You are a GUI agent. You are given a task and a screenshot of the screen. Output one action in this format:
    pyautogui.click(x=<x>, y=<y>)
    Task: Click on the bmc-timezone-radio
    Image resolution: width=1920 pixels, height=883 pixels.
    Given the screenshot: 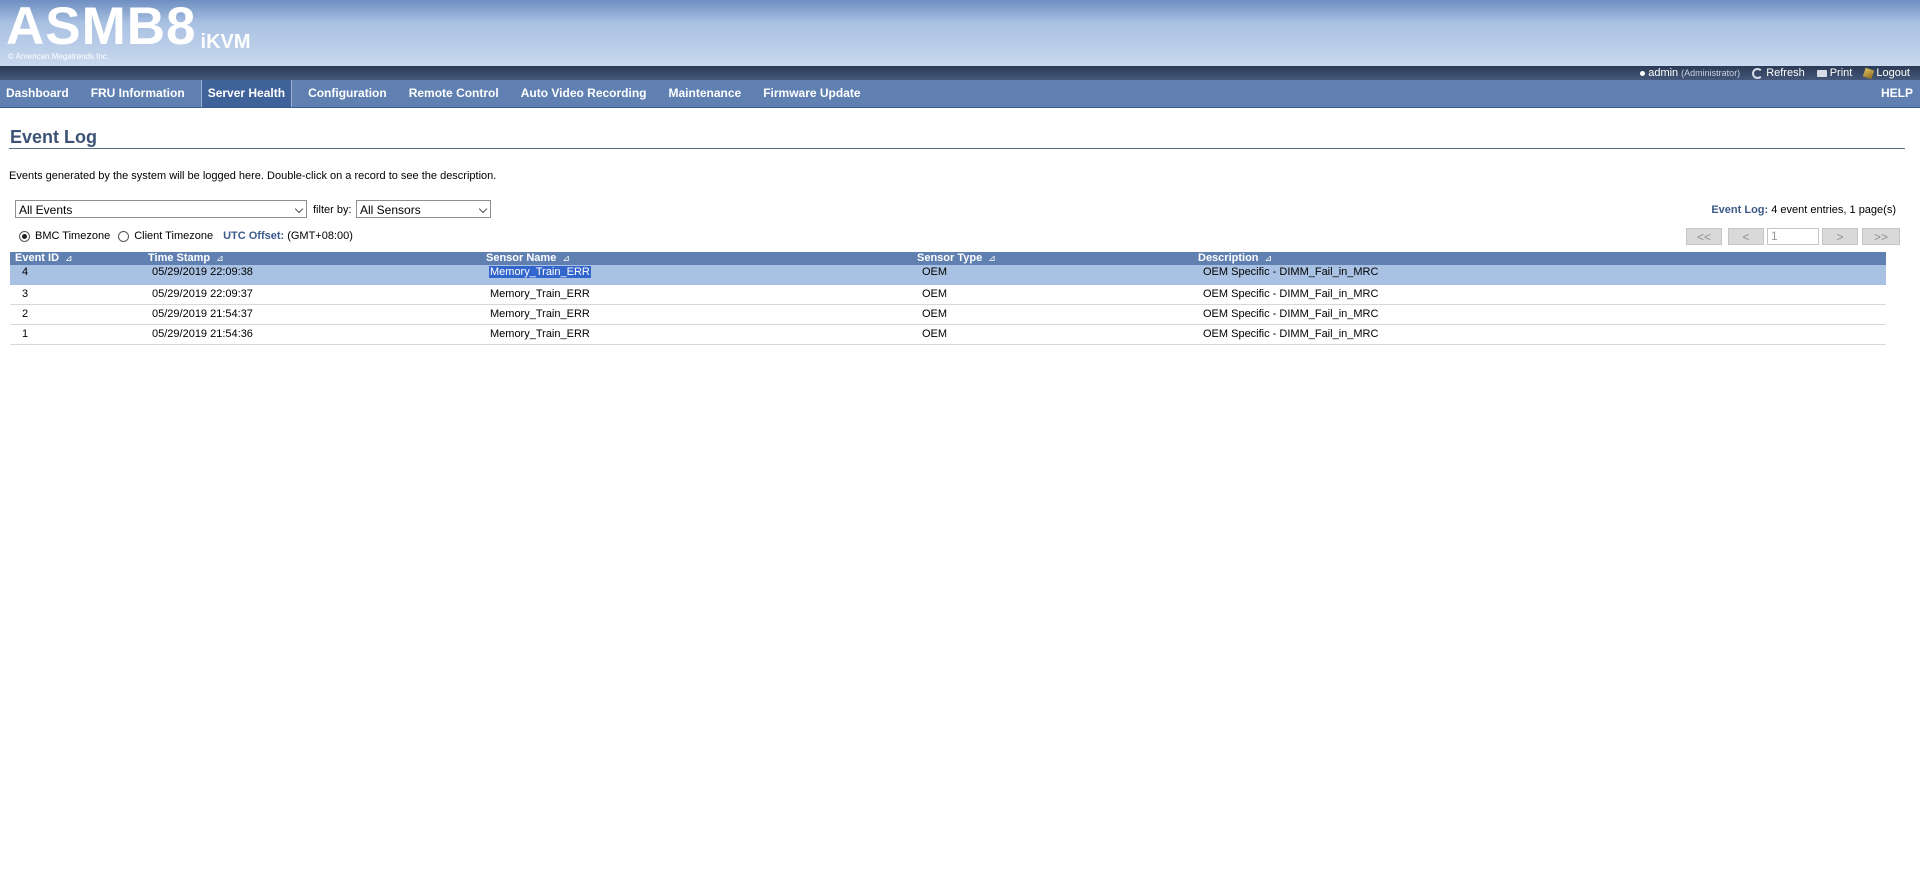 What is the action you would take?
    pyautogui.click(x=24, y=236)
    